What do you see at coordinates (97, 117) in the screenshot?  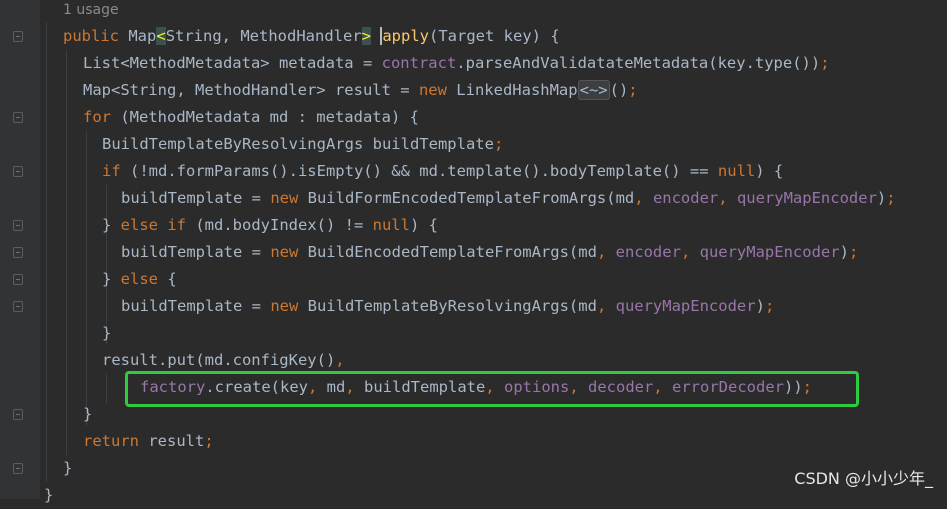 I see `keyword: for` at bounding box center [97, 117].